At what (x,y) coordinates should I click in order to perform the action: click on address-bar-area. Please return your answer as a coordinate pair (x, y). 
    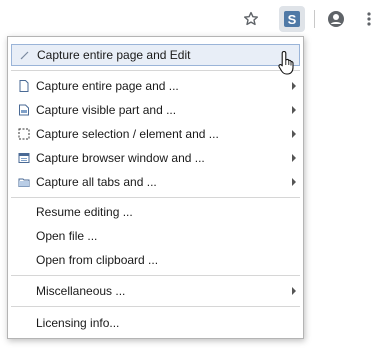
    Looking at the image, I should click on (118, 19).